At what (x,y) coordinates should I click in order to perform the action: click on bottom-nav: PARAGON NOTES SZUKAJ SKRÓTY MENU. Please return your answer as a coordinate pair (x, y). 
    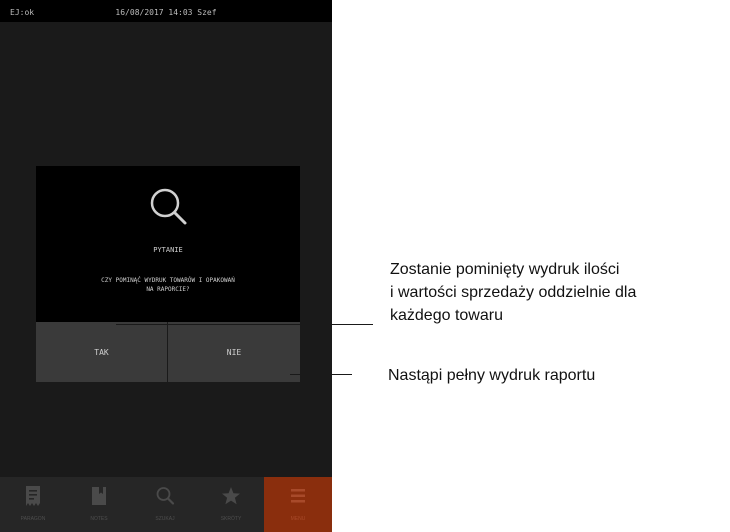
    Looking at the image, I should click on (166, 504).